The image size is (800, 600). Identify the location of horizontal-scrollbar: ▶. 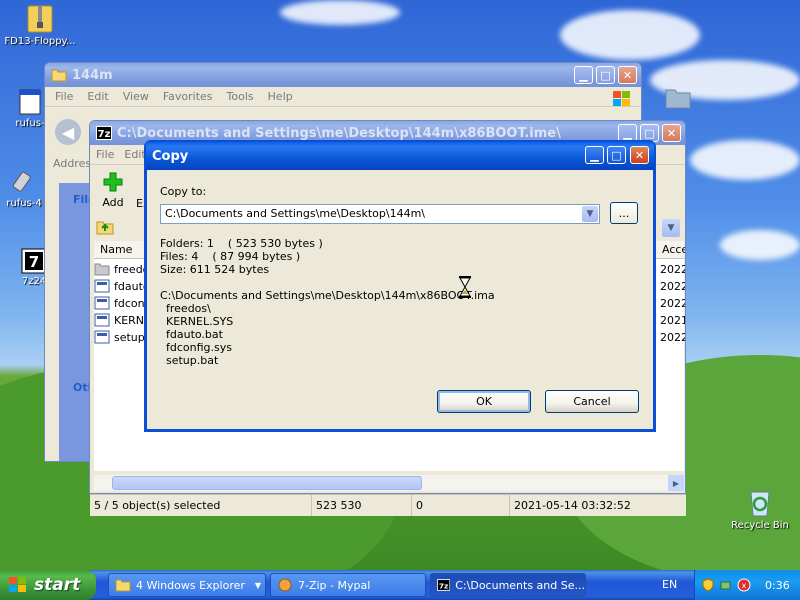
(389, 483).